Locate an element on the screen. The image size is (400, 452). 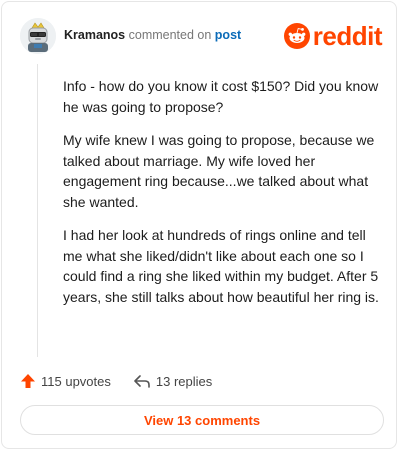
reply-arrow-icon is located at coordinates (142, 381).